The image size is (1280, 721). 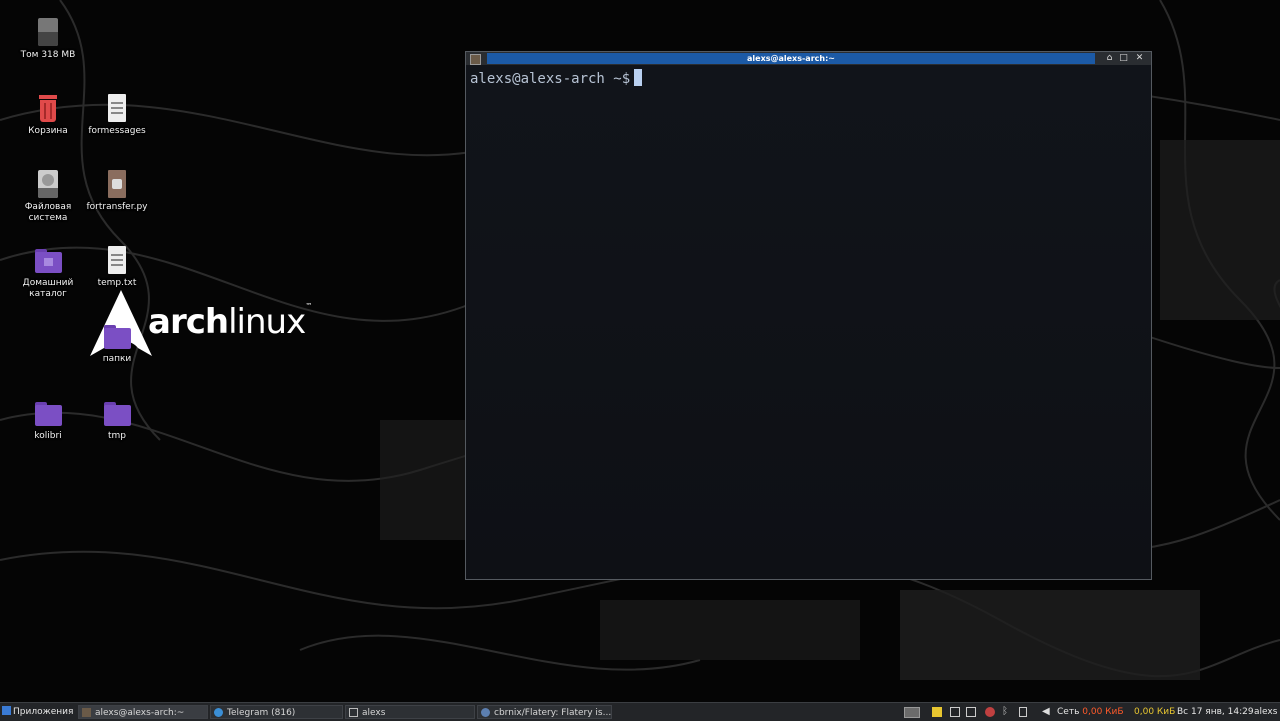 What do you see at coordinates (140, 713) in the screenshot?
I see `task-label: alexs@alexs-arch:~` at bounding box center [140, 713].